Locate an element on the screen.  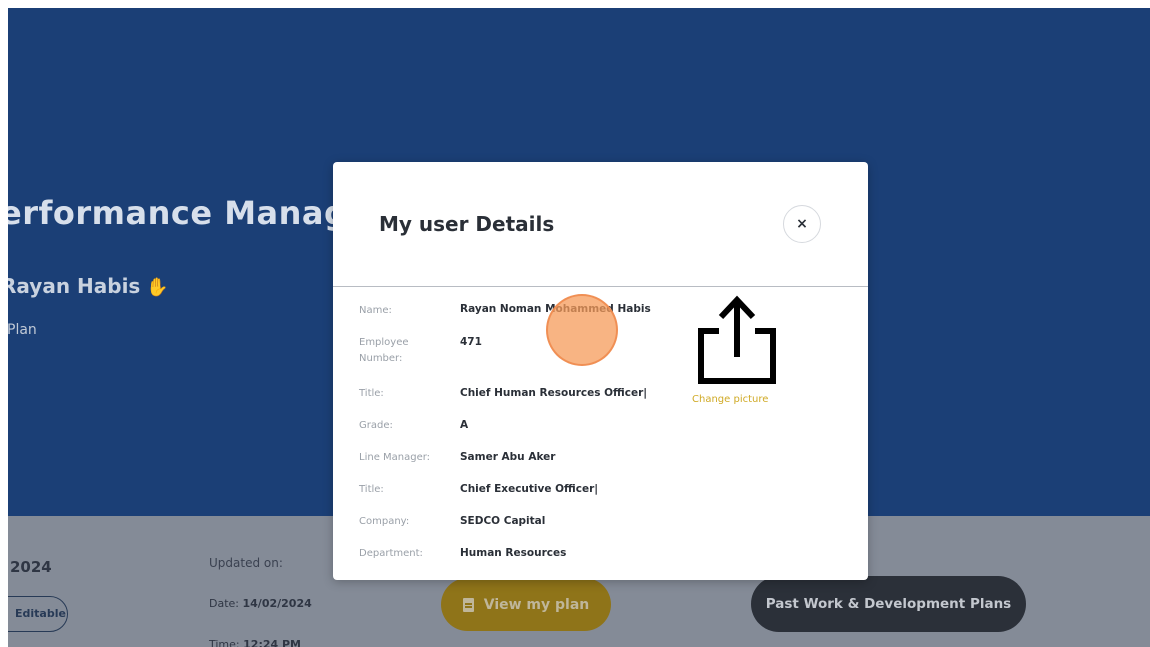
status-badge: Editable is located at coordinates (38, 614).